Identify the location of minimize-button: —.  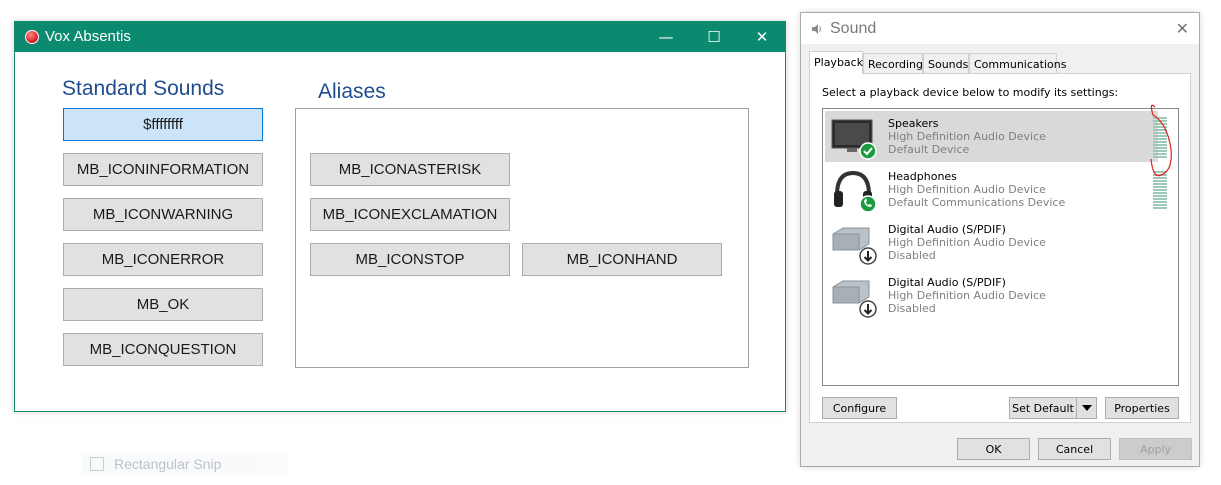
(666, 37).